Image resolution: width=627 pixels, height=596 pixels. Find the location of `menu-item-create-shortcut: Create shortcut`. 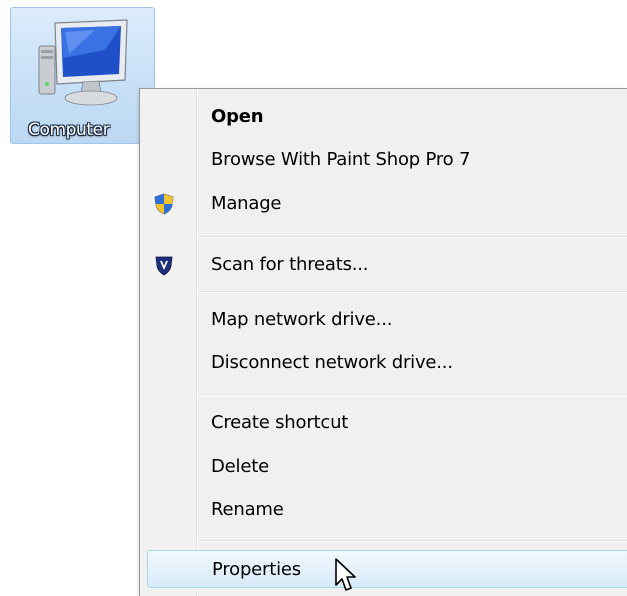

menu-item-create-shortcut: Create shortcut is located at coordinates (383, 423).